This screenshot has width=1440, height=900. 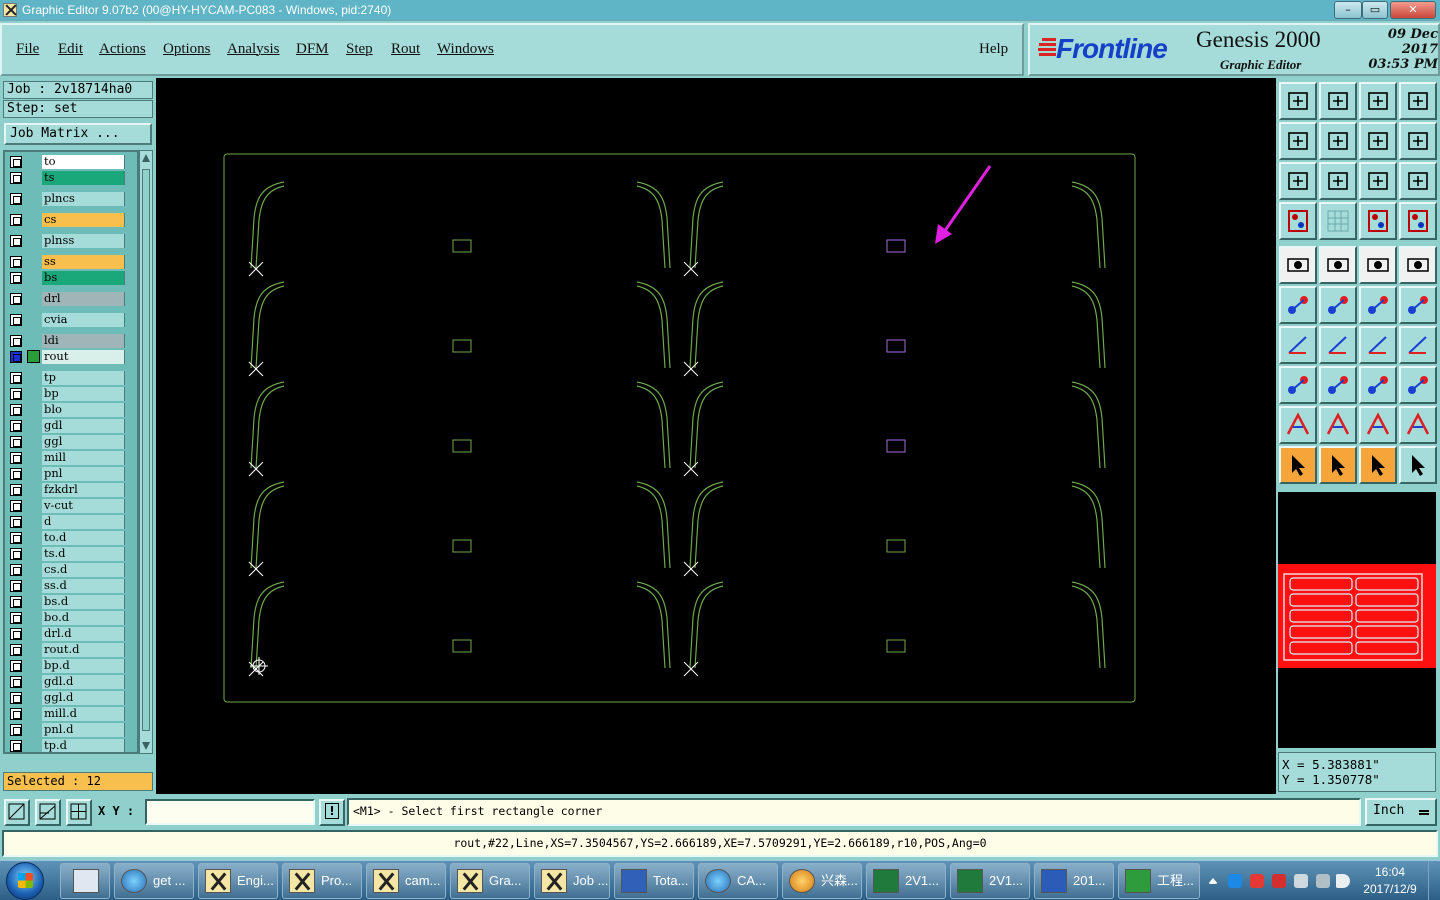 I want to click on layer-name: pnl, so click(x=83, y=474).